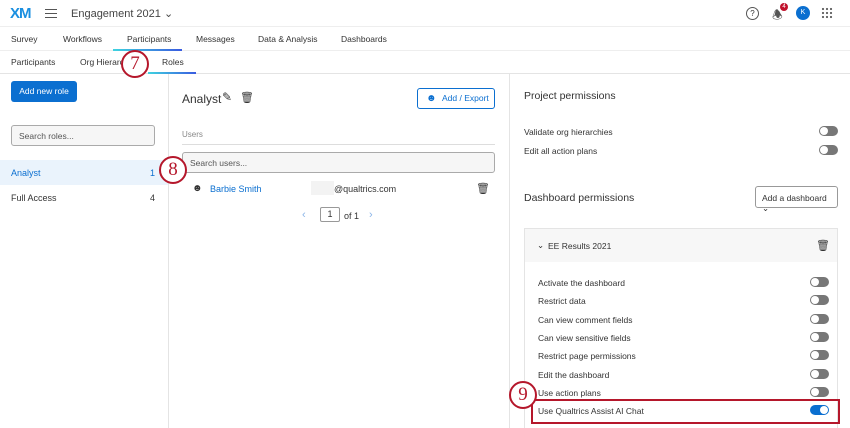 The height and width of the screenshot is (428, 850). I want to click on role-title: Analyst, so click(202, 99).